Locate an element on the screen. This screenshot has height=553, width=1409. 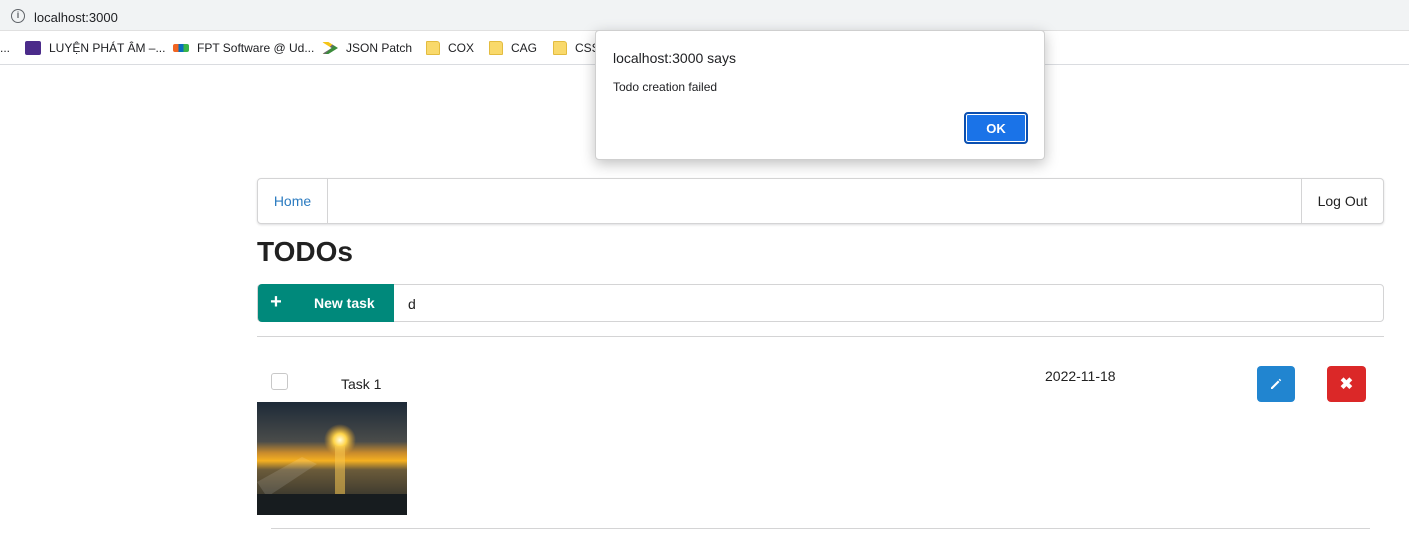
app-navbar: Home Log Out is located at coordinates (820, 201).